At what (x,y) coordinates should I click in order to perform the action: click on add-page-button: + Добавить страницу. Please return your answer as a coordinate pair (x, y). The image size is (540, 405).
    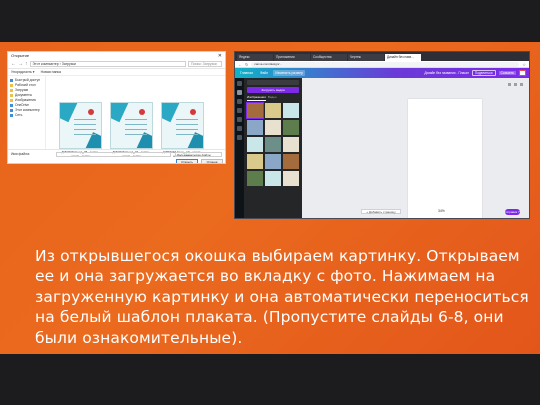
    Looking at the image, I should click on (381, 211).